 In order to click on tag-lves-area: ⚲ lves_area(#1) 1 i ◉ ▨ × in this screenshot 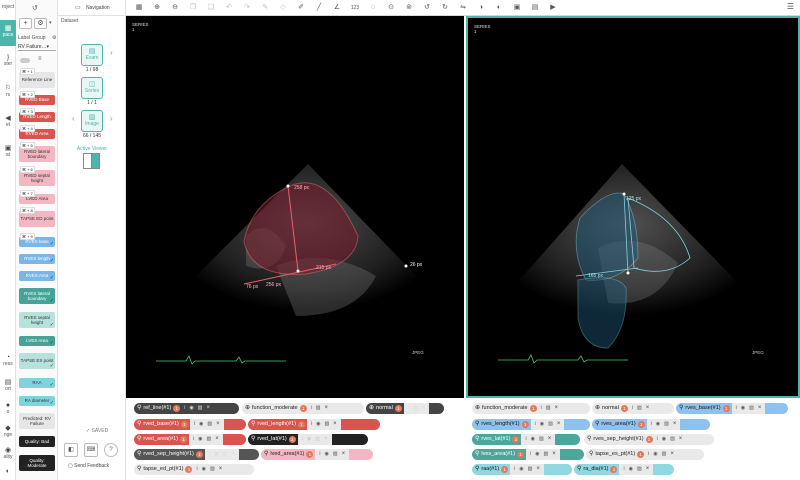, I will do `click(528, 454)`.